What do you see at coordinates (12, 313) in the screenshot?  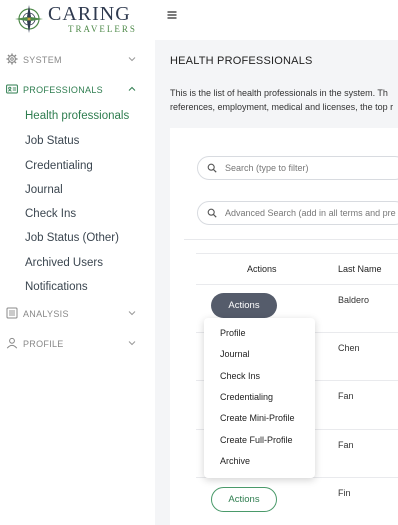 I see `list-icon` at bounding box center [12, 313].